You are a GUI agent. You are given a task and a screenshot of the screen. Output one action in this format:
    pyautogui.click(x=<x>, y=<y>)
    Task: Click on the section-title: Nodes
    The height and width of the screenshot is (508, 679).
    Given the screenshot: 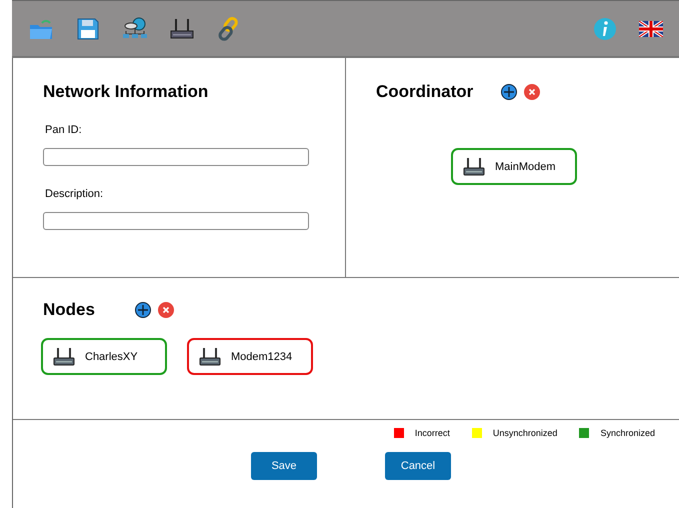 What is the action you would take?
    pyautogui.click(x=69, y=310)
    